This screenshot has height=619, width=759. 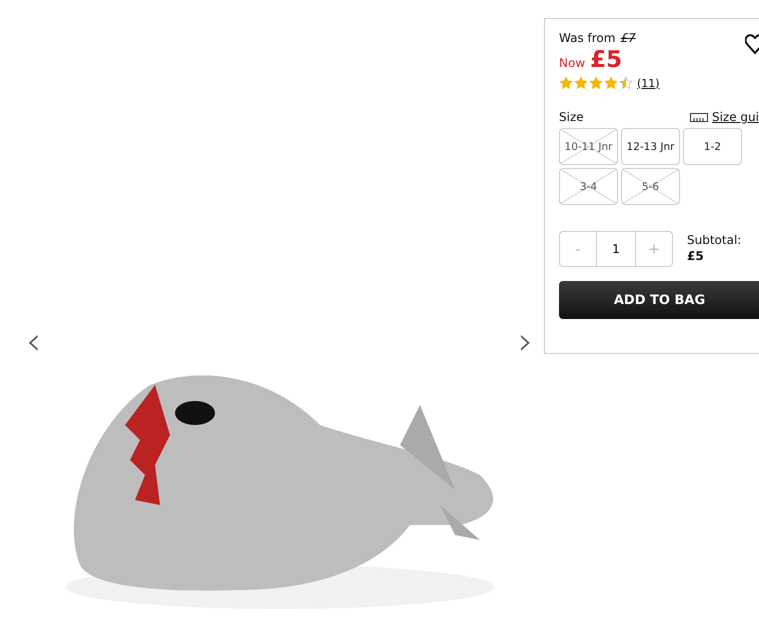 I want to click on size-guide-link: Size gui, so click(x=724, y=117).